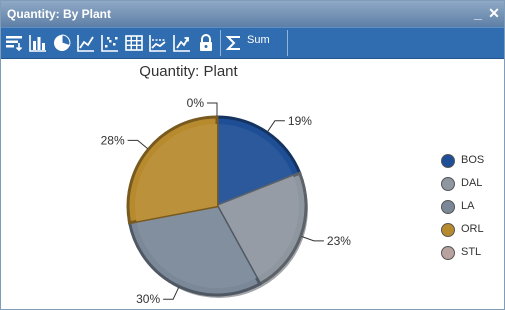 This screenshot has height=310, width=505. What do you see at coordinates (196, 103) in the screenshot?
I see `data-label-stl: 0%` at bounding box center [196, 103].